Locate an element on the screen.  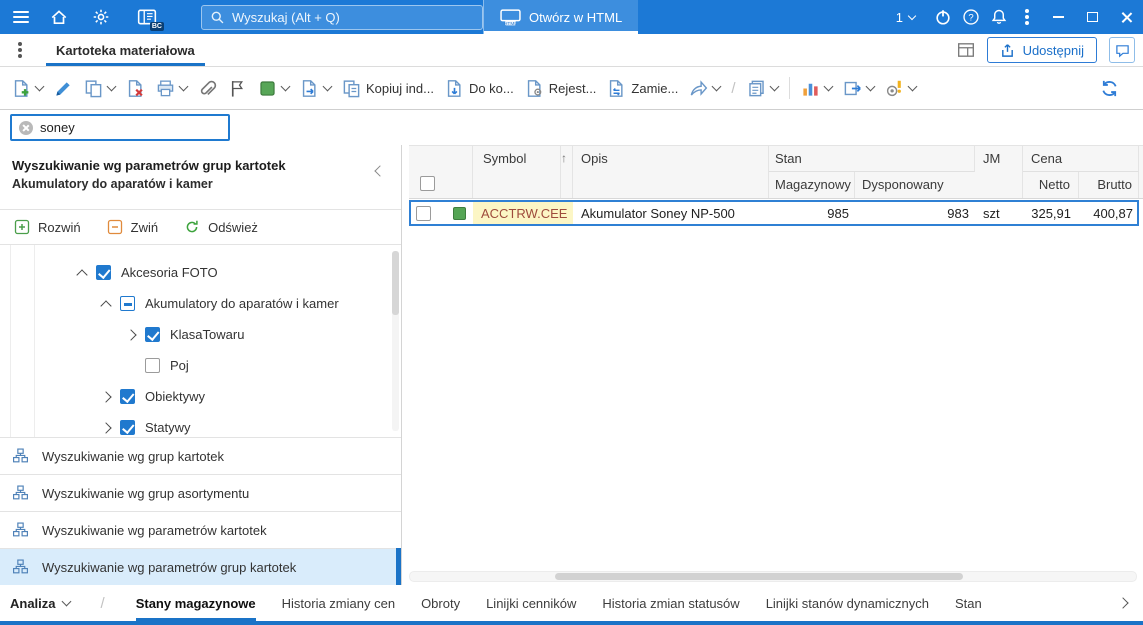
export-button is located at coordinates (858, 88).